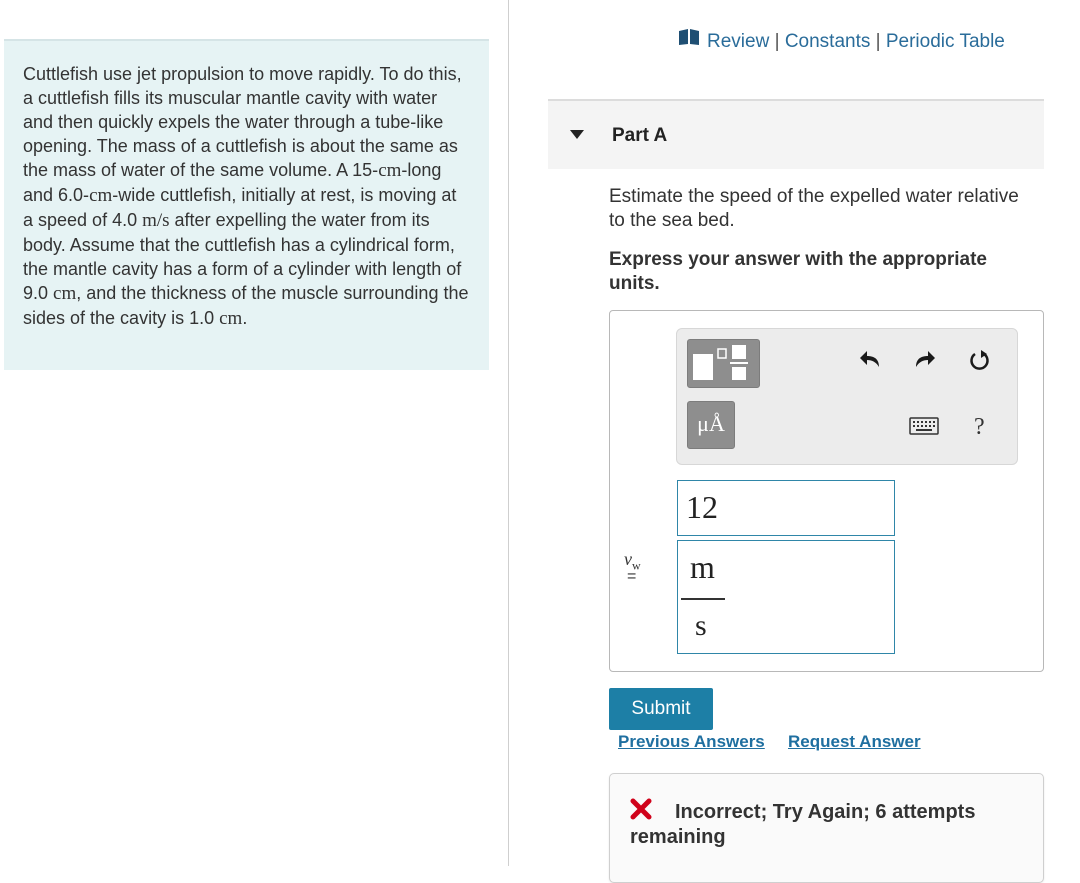  What do you see at coordinates (786, 597) in the screenshot?
I see `units-input: m s` at bounding box center [786, 597].